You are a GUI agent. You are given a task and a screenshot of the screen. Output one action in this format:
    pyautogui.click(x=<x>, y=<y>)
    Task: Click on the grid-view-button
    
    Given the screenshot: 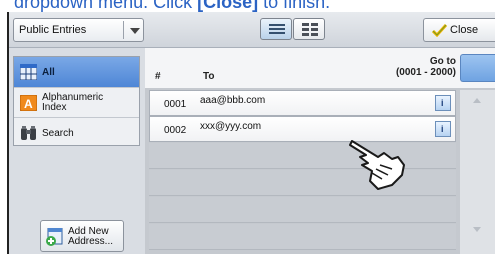 What is the action you would take?
    pyautogui.click(x=309, y=29)
    